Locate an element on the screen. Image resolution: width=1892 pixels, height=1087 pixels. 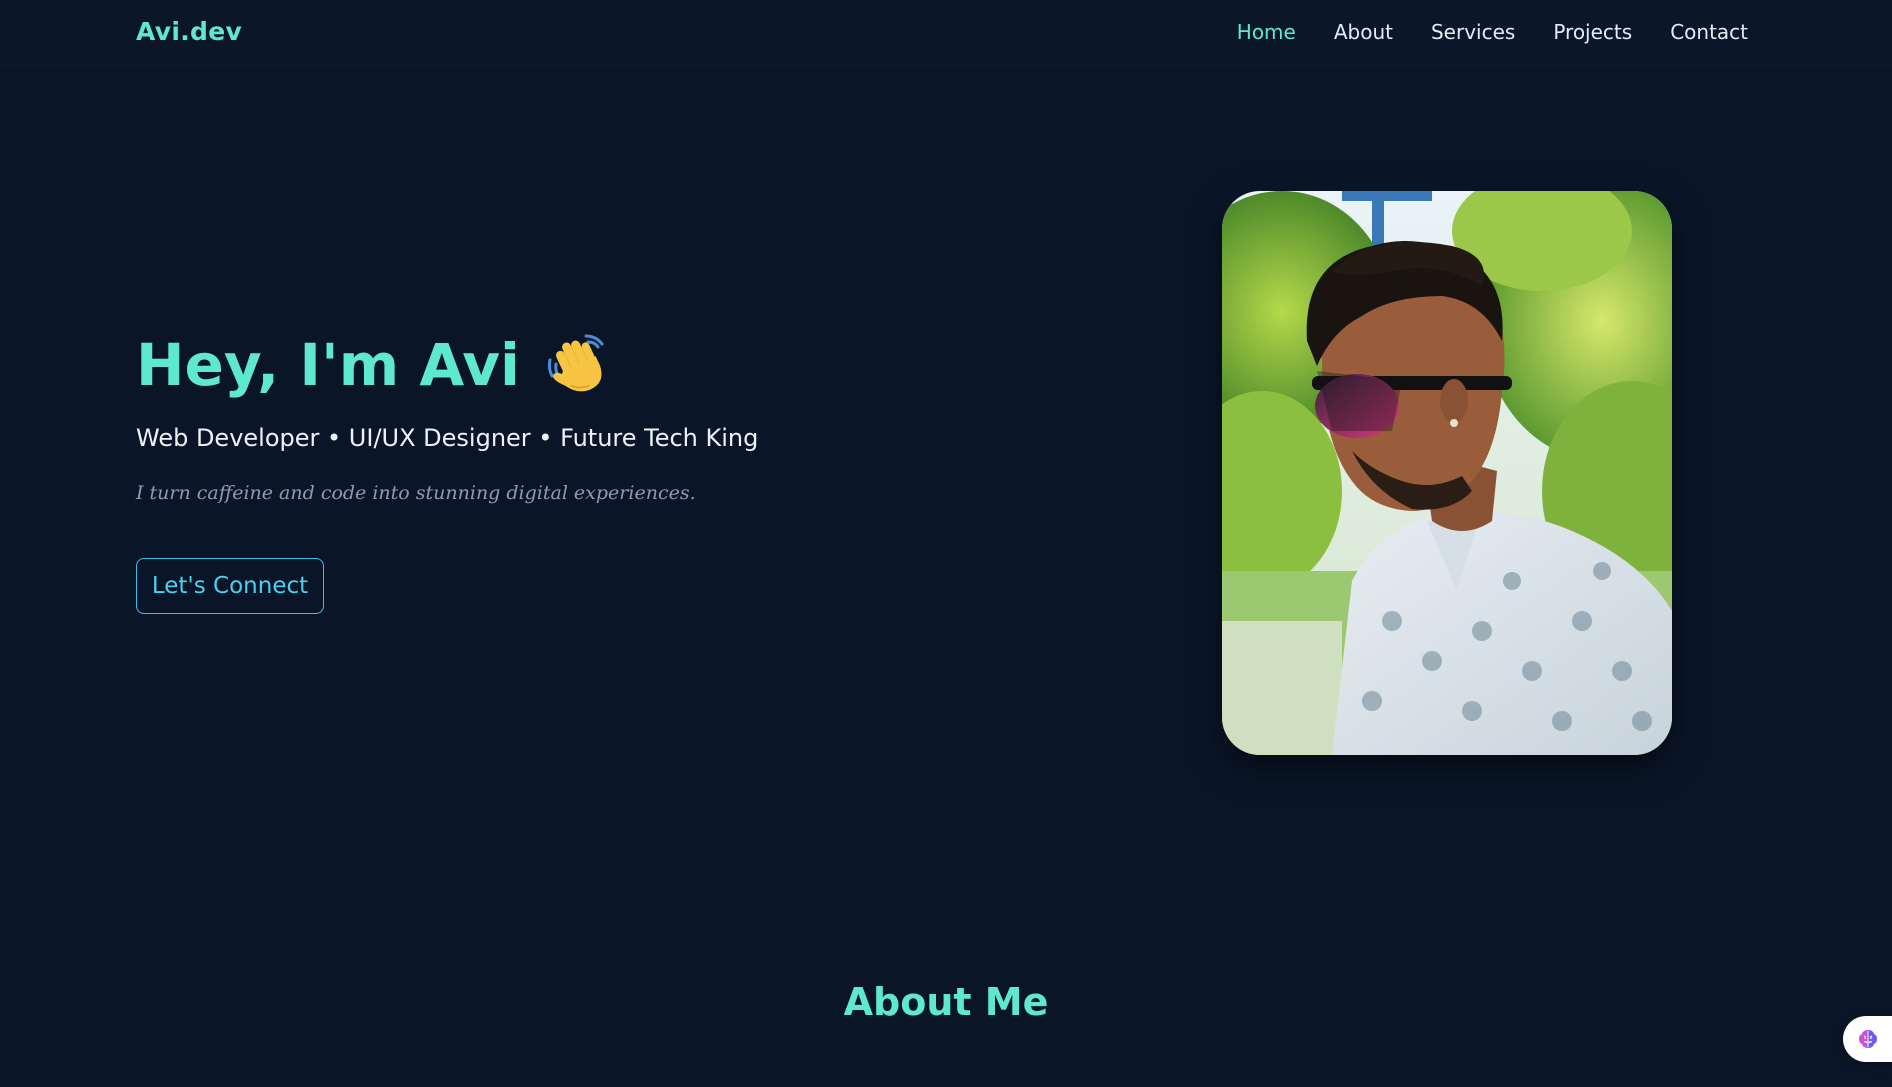
lets-connect-button: Let's Connect is located at coordinates (230, 586).